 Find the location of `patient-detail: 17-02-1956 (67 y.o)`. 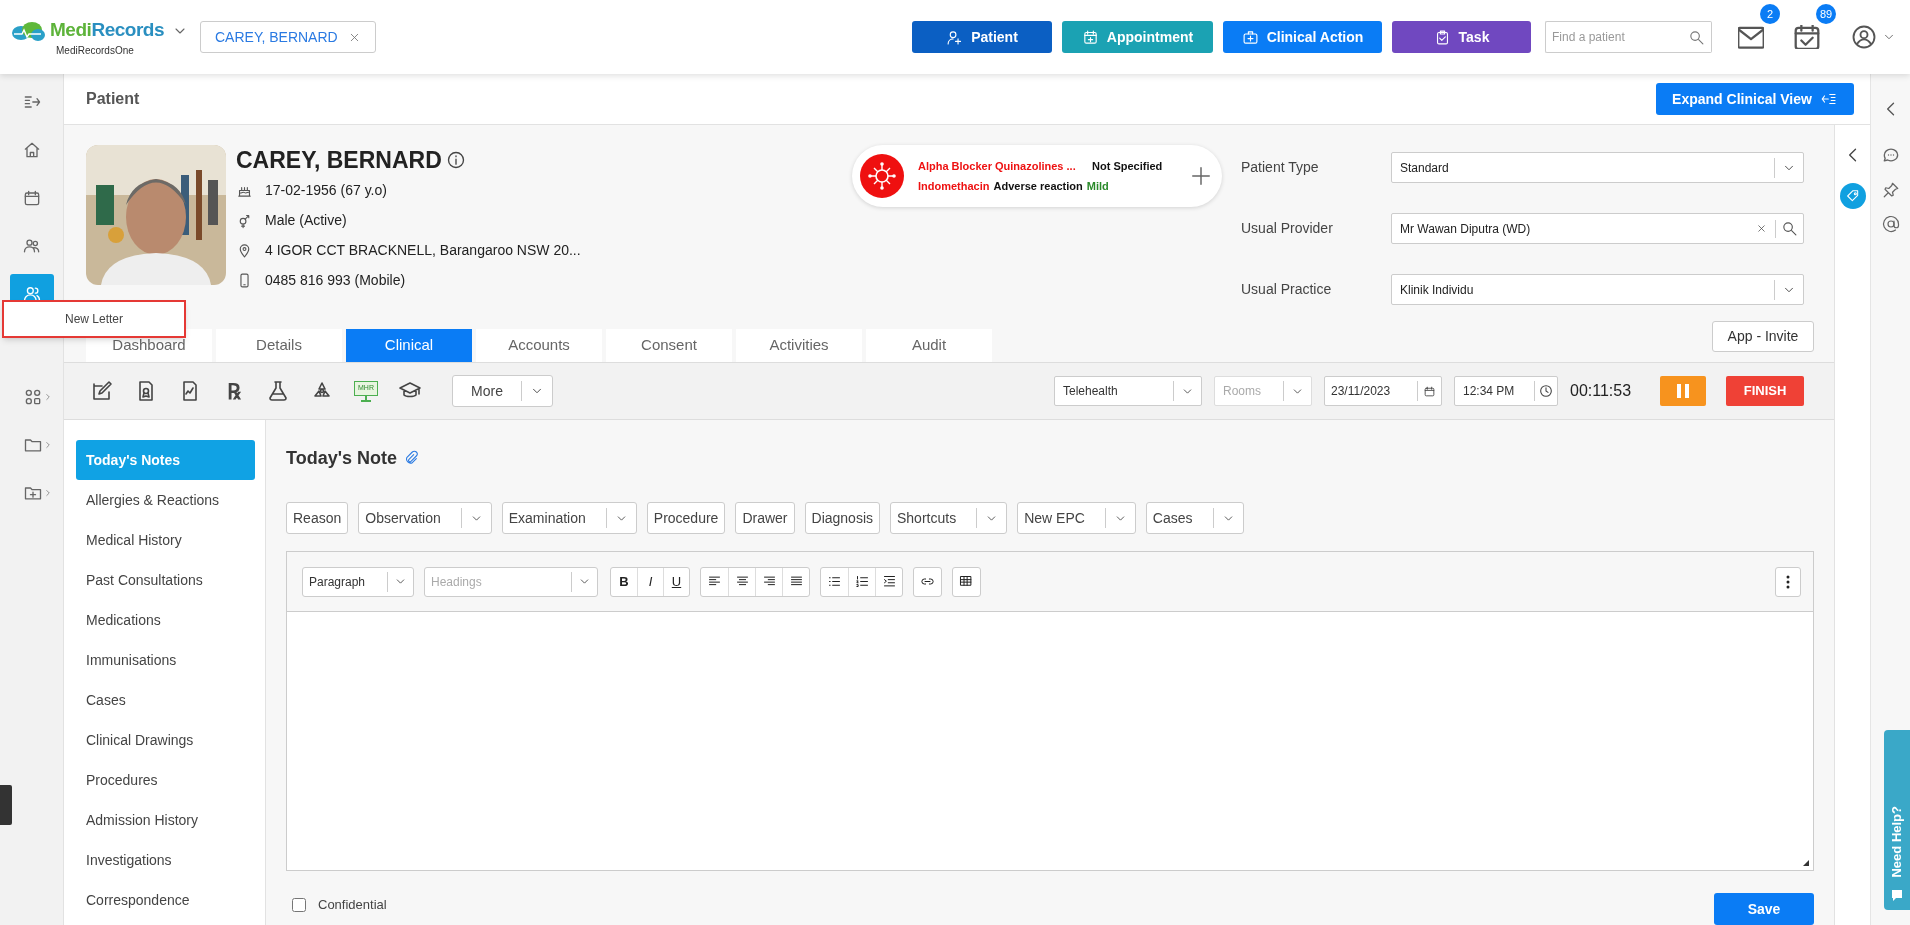

patient-detail: 17-02-1956 (67 y.o) is located at coordinates (326, 190).